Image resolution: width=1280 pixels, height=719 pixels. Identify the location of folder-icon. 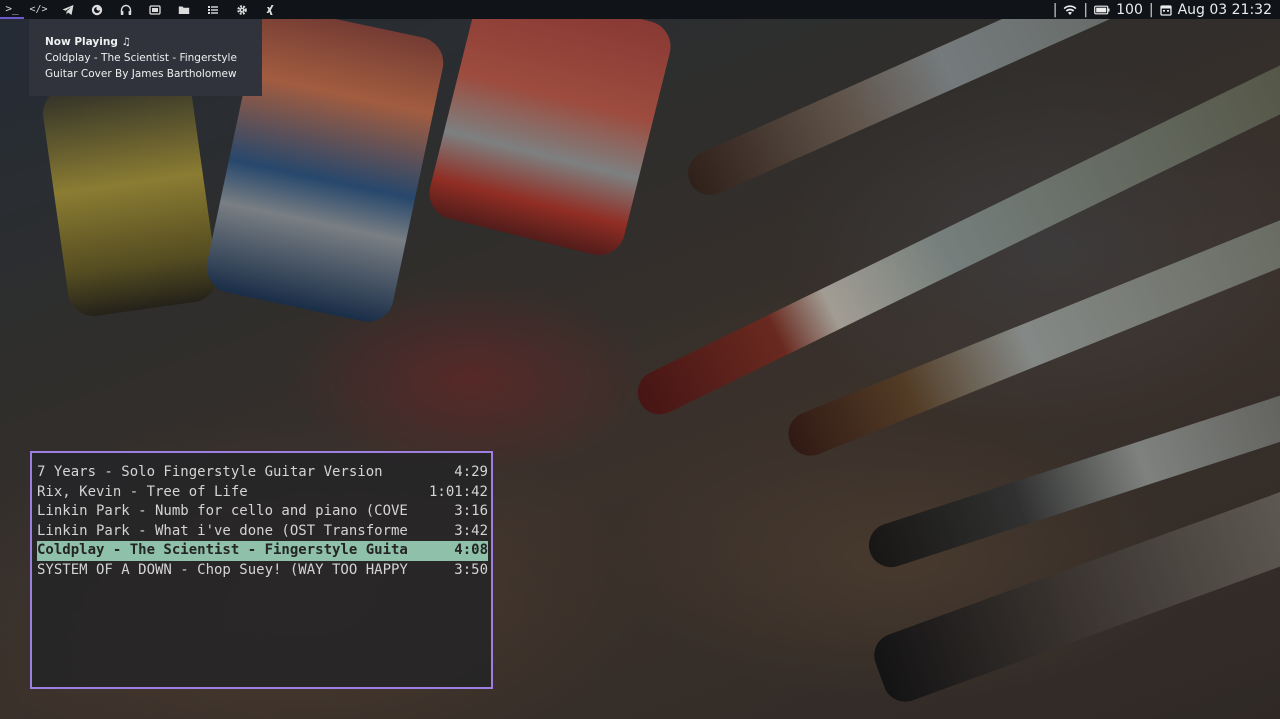
(183, 10).